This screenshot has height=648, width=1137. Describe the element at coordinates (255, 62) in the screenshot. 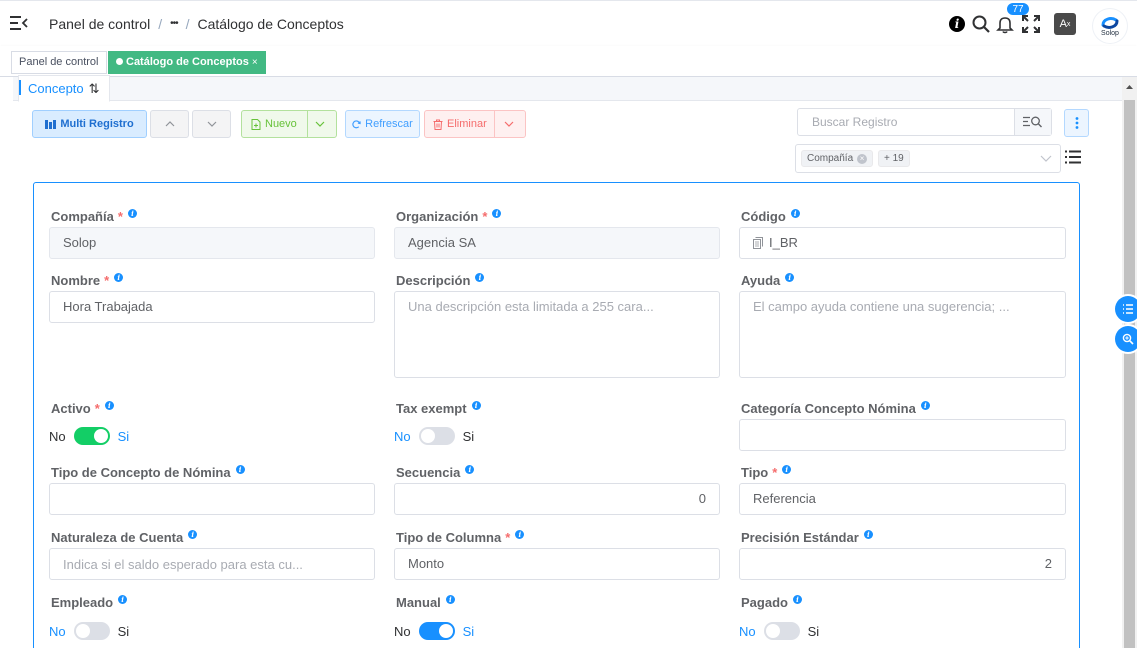

I see `tag-close-icon: ×` at that location.